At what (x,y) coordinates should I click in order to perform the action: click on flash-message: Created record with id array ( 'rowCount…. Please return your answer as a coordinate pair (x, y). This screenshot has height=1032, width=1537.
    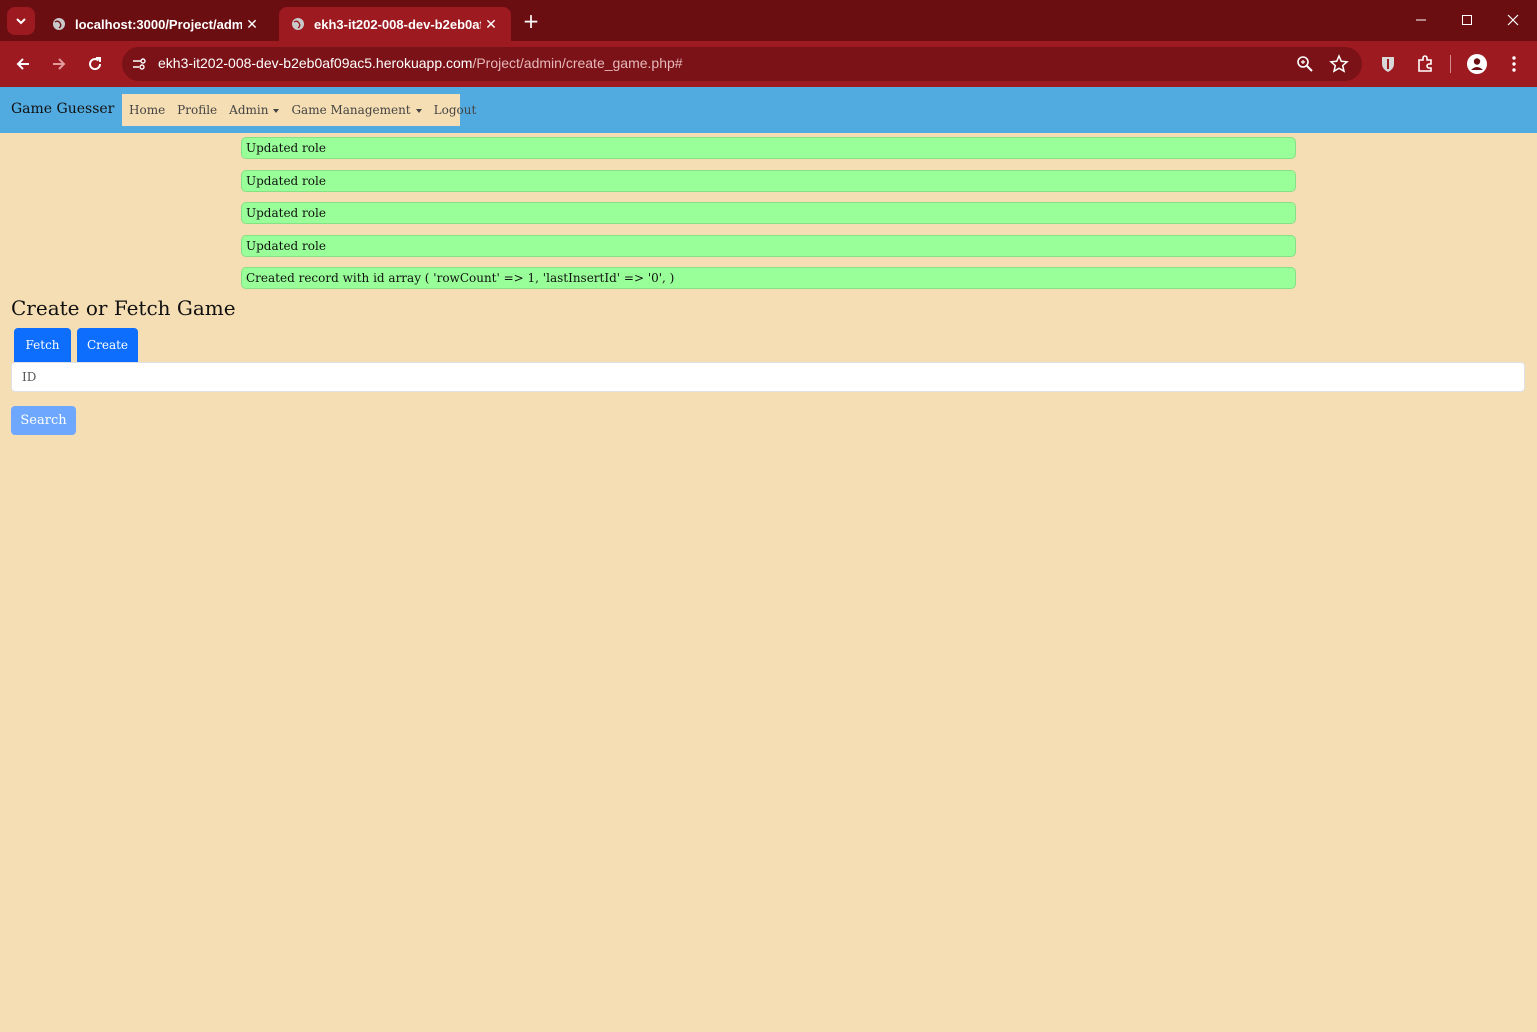
    Looking at the image, I should click on (768, 278).